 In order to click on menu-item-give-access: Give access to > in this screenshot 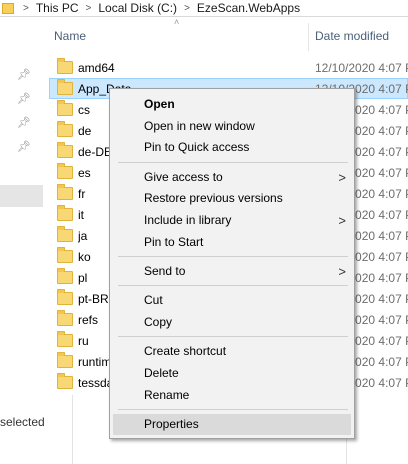, I will do `click(232, 177)`.